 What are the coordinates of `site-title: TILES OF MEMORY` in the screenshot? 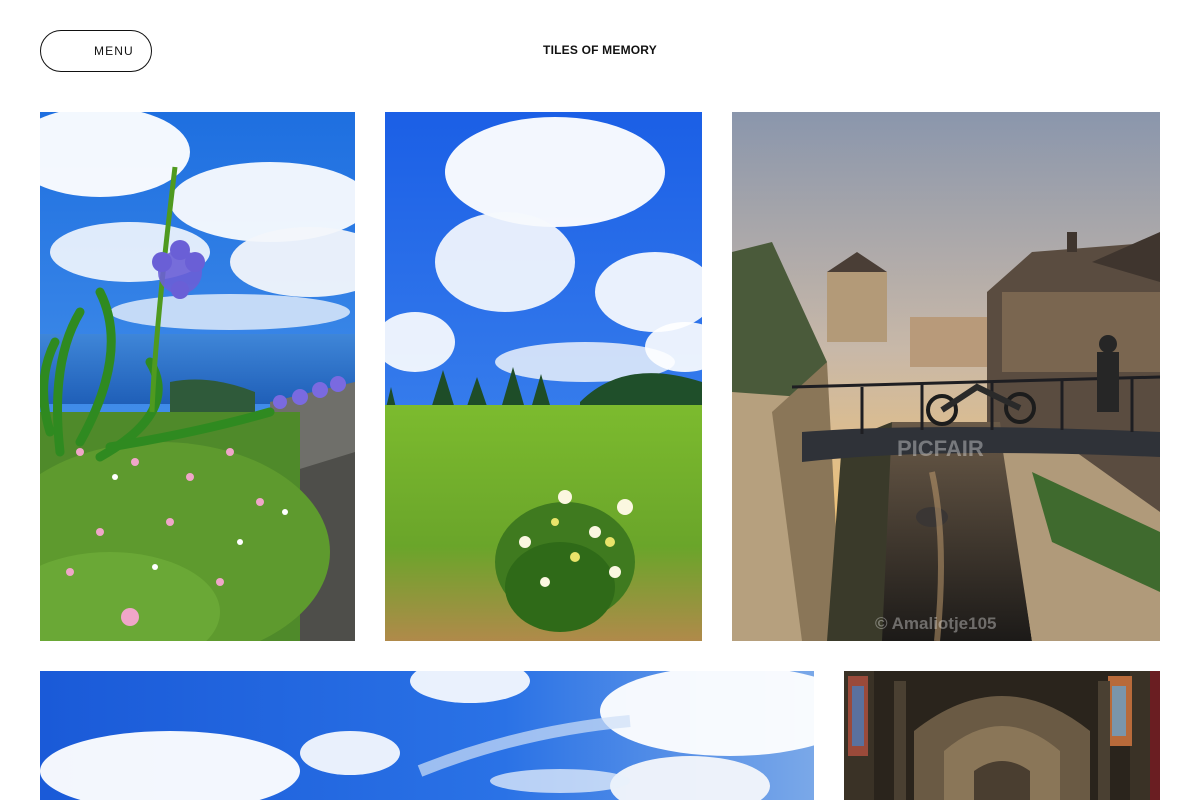 It's located at (600, 50).